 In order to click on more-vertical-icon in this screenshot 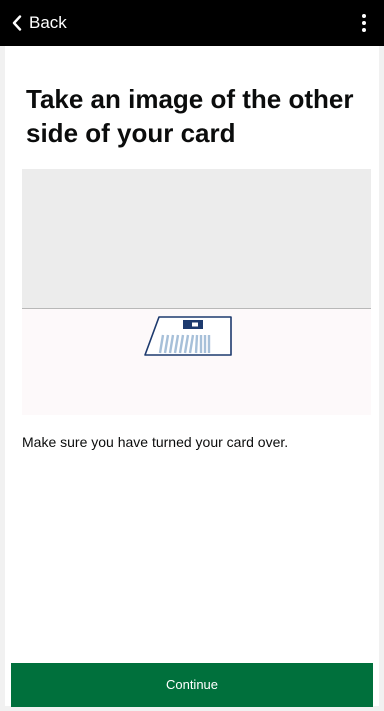, I will do `click(364, 16)`.